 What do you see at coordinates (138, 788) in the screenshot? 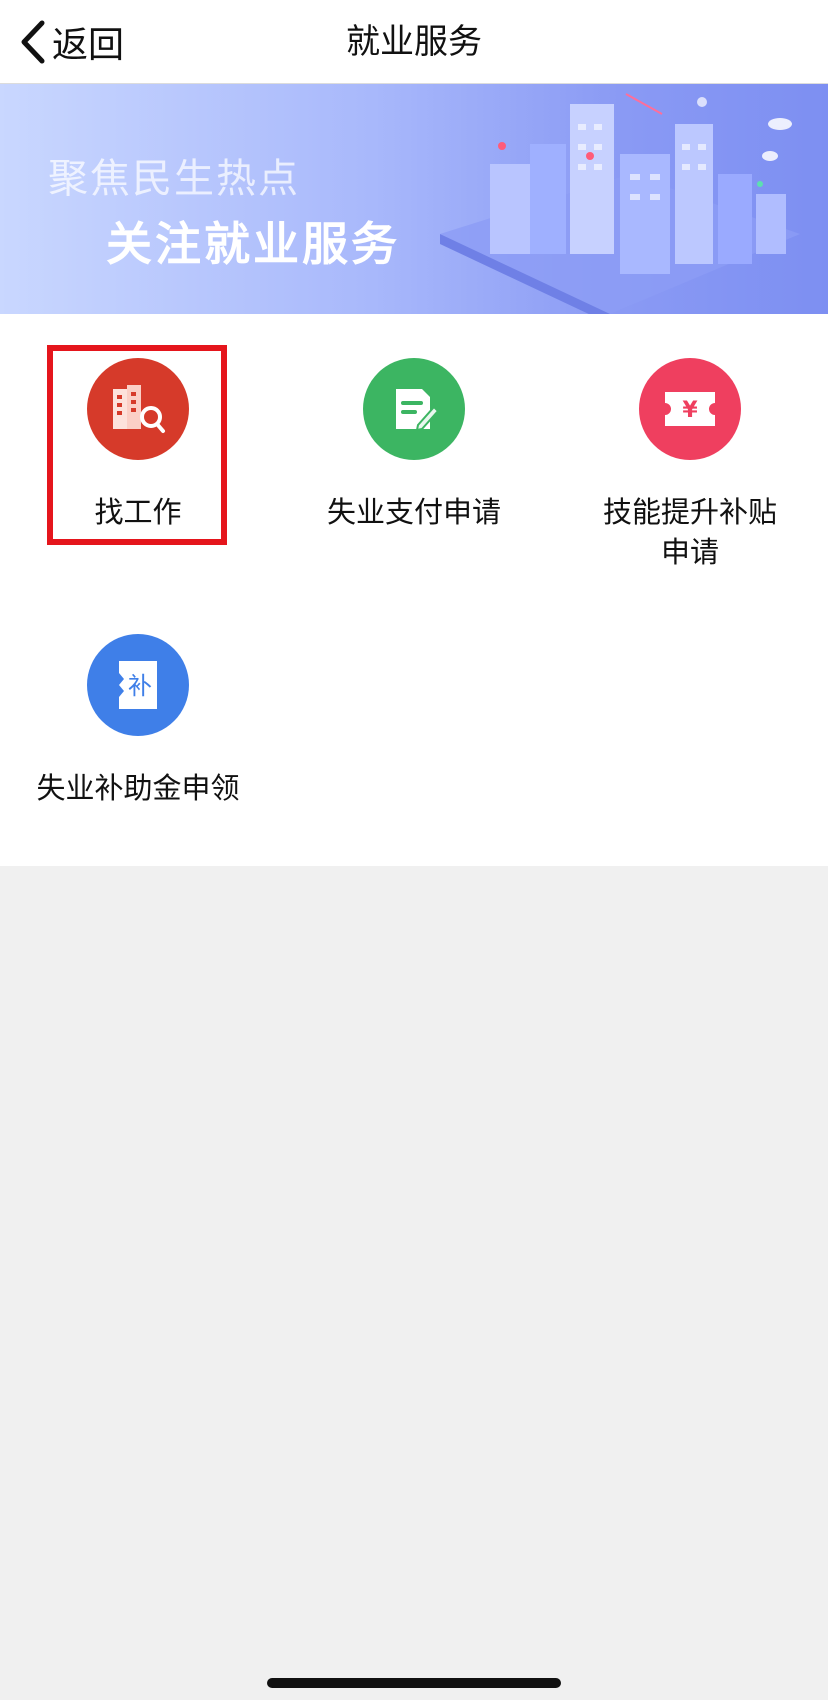
I see `service-label: 失业补助金申领` at bounding box center [138, 788].